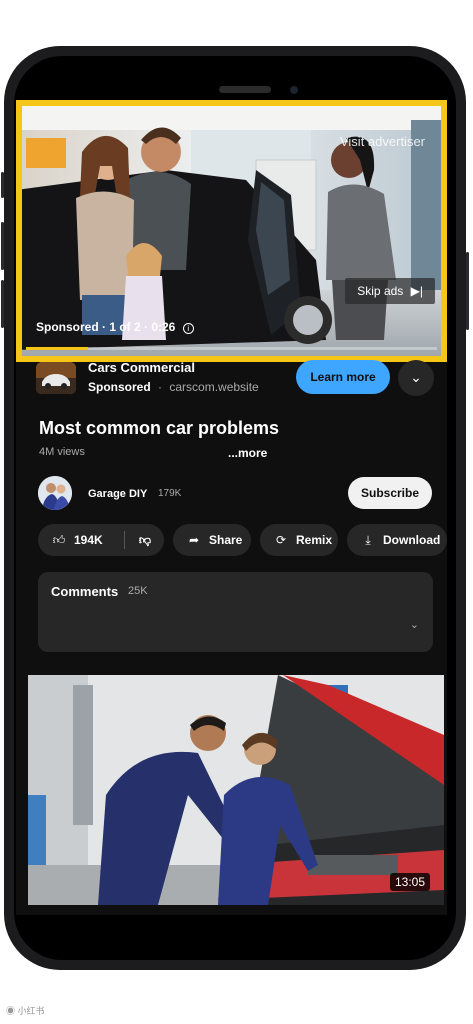  I want to click on learn-more-button: Learn more, so click(343, 377).